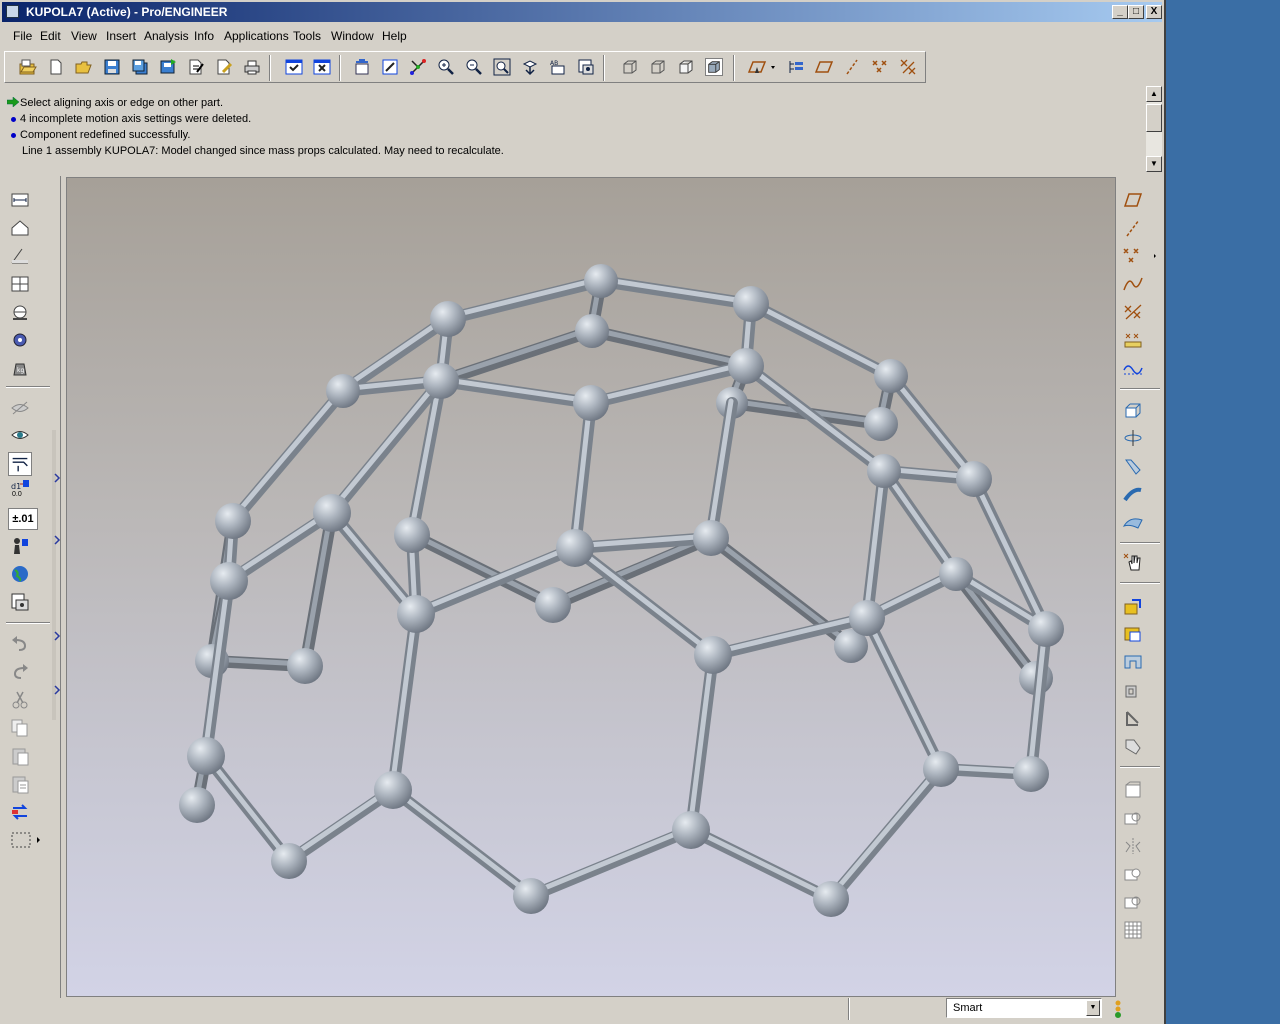  Describe the element at coordinates (1154, 118) in the screenshot. I see `scroll-thumb` at that location.